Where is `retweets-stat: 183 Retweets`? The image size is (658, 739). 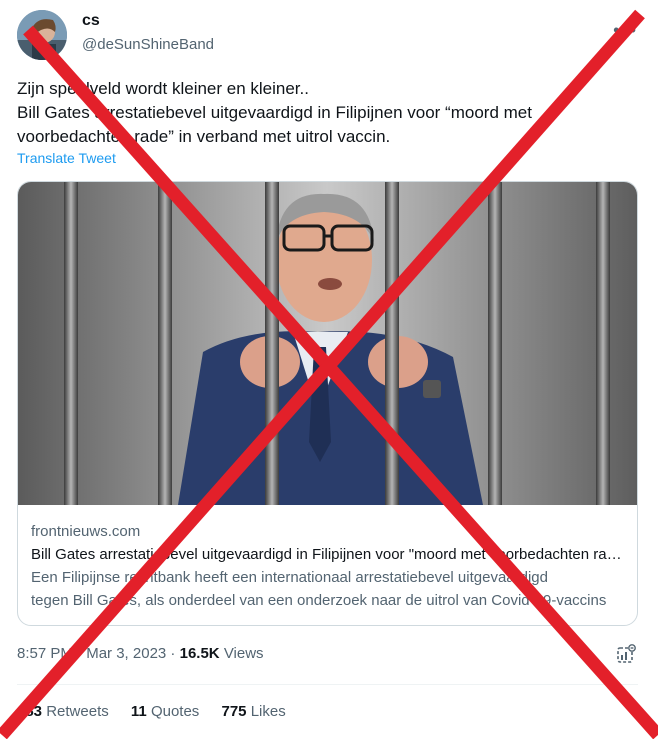 retweets-stat: 183 Retweets is located at coordinates (63, 711).